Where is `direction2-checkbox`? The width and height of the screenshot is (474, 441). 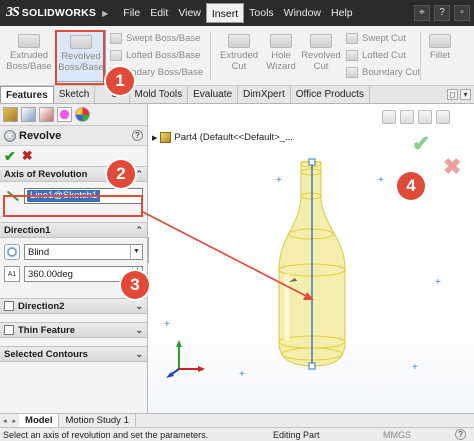 direction2-checkbox is located at coordinates (9, 306).